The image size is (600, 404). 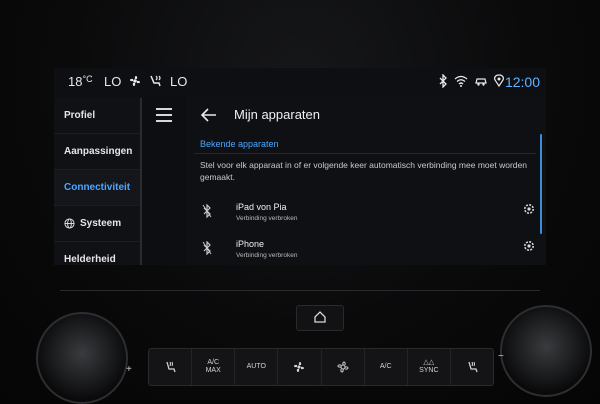 I want to click on sync-label: SYNC, so click(x=429, y=370).